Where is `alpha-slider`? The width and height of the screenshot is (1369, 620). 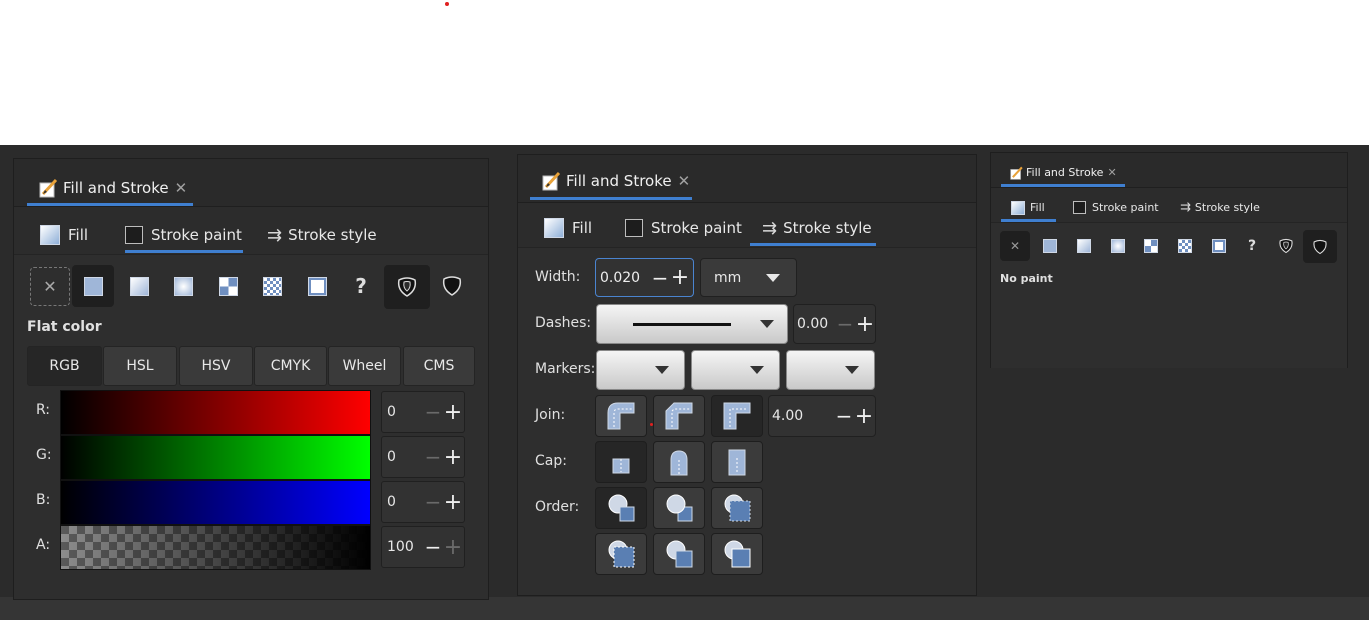
alpha-slider is located at coordinates (215, 547).